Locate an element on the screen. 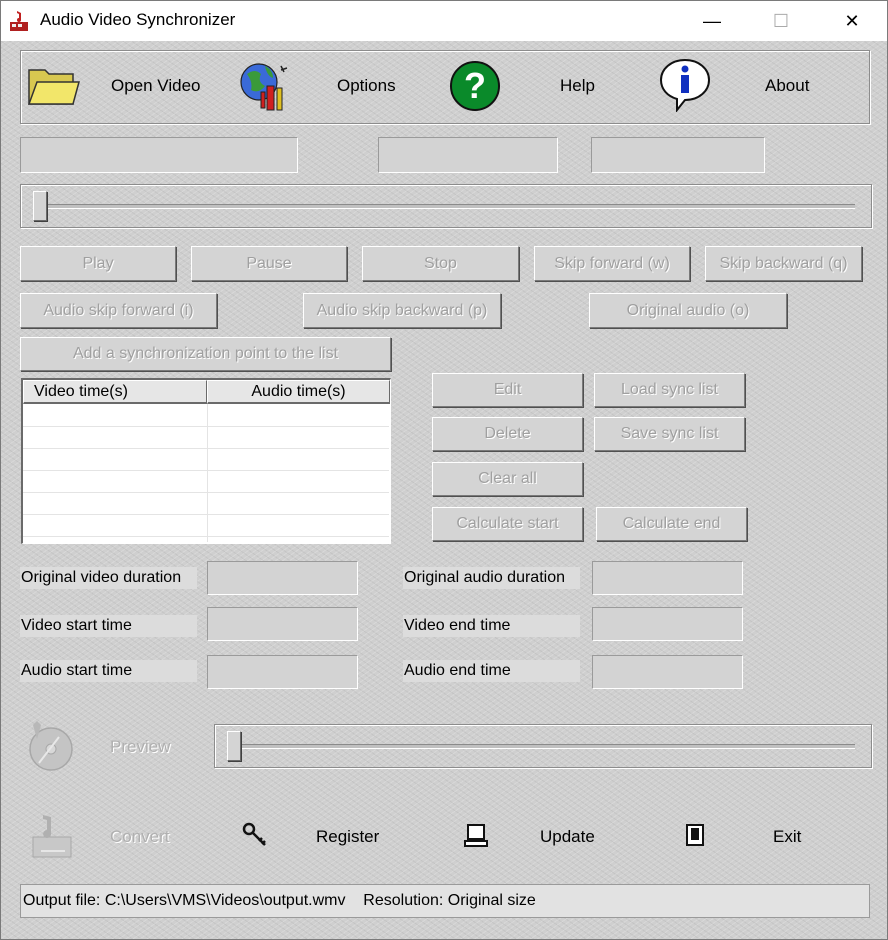 The image size is (888, 940). video-position-slider is located at coordinates (446, 206).